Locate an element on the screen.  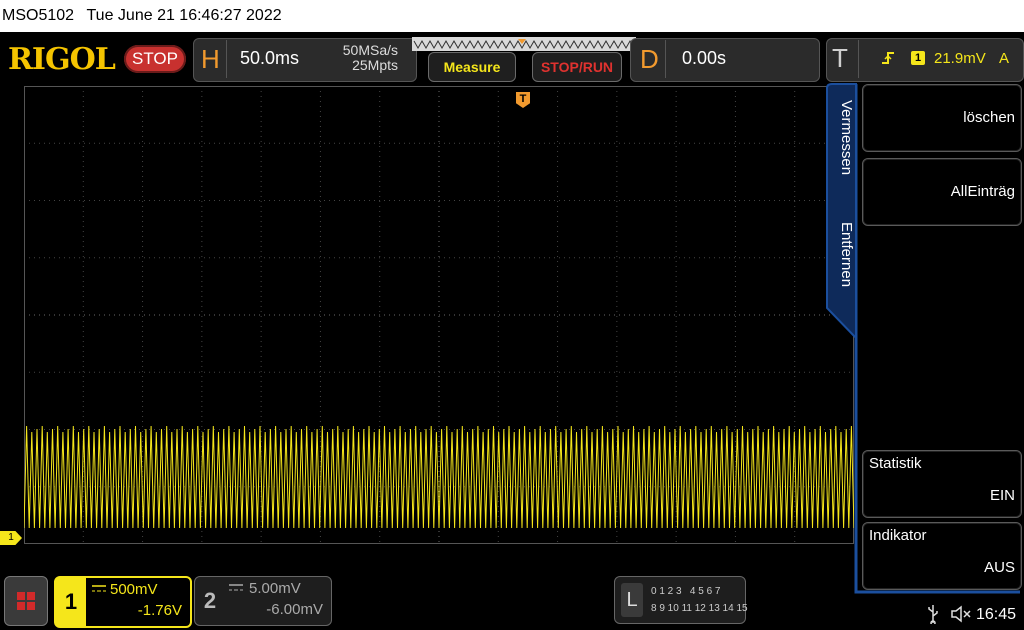
usb-icon is located at coordinates (933, 614).